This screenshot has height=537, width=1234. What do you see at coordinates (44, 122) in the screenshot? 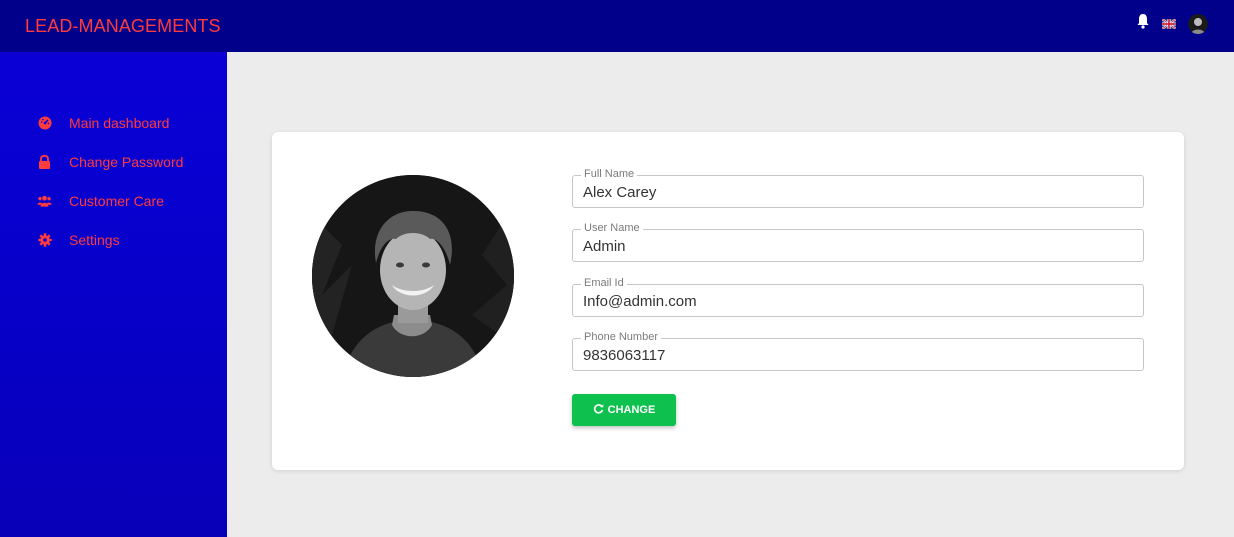
I see `dashboard-icon` at bounding box center [44, 122].